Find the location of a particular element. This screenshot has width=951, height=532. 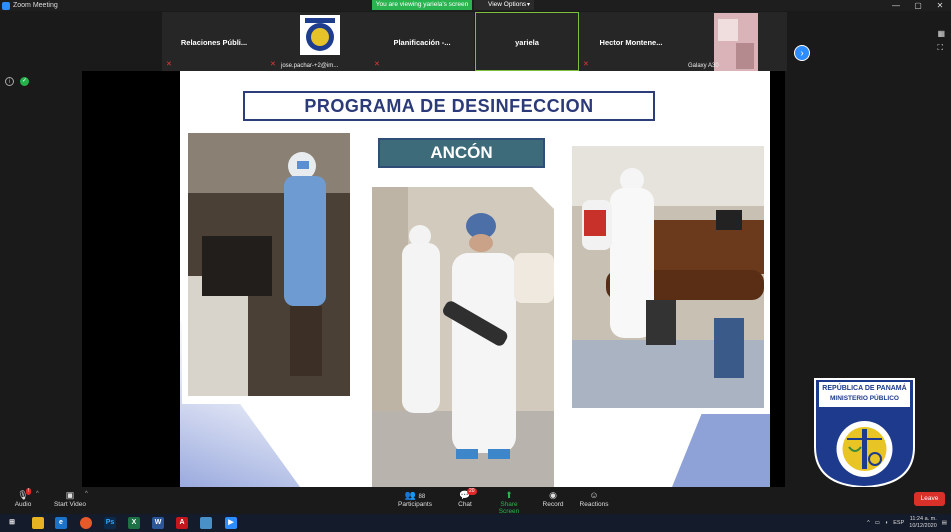

system-tray: ^ ▭ ◖ ESP 11:24 a. m. 10/12/2020 ▤ is located at coordinates (907, 523).